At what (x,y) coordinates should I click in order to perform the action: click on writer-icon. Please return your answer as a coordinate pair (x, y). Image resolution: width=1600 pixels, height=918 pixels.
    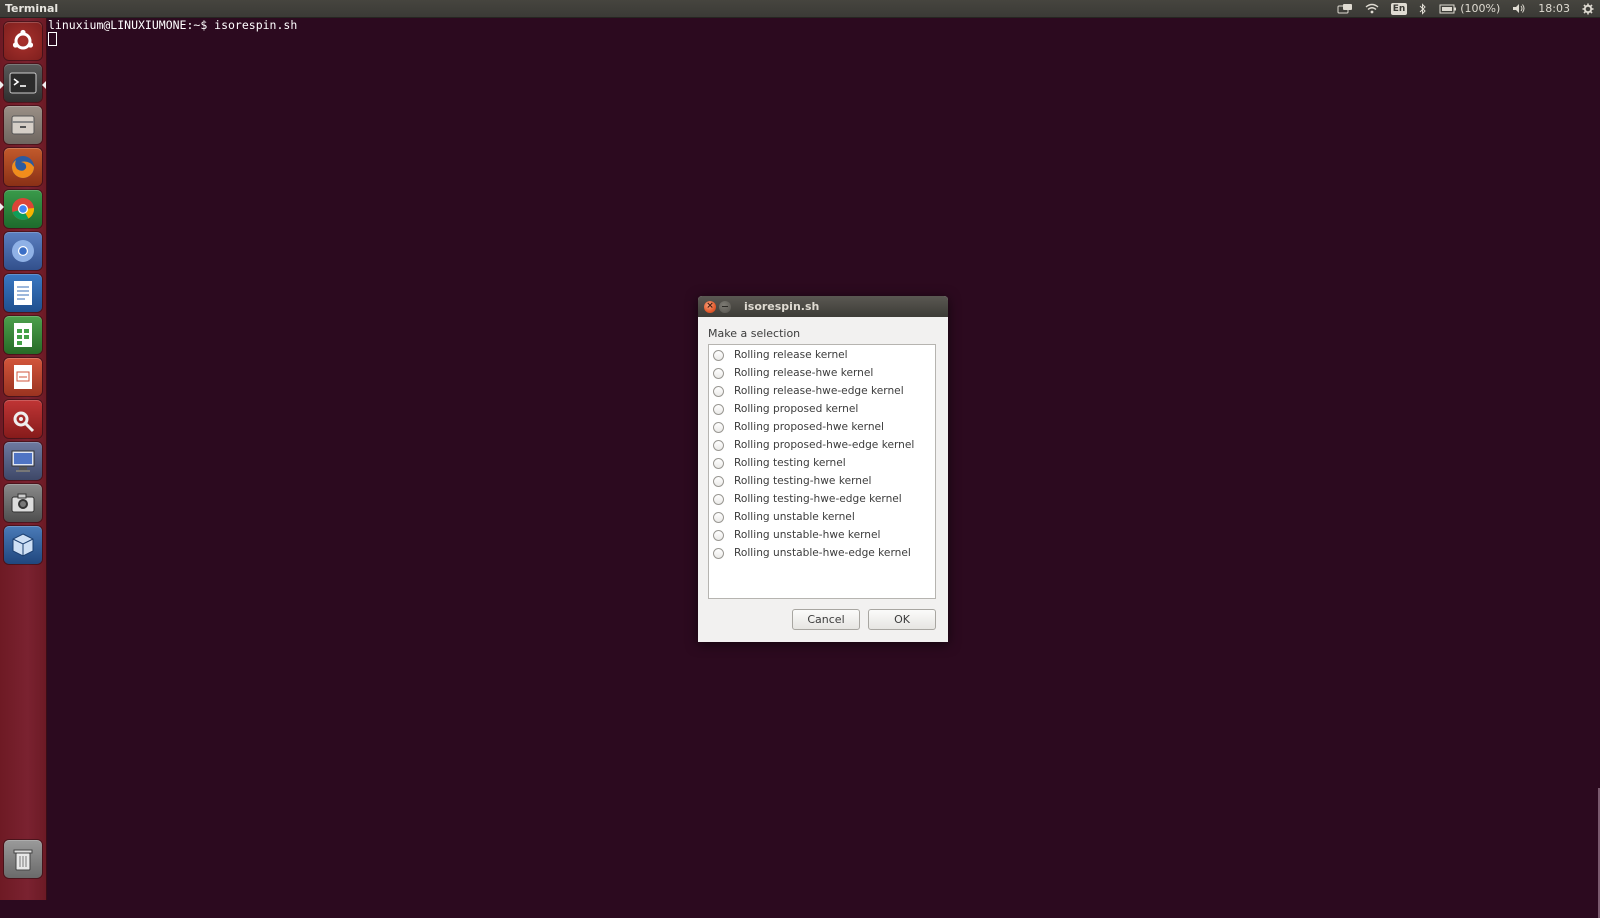
    Looking at the image, I should click on (23, 293).